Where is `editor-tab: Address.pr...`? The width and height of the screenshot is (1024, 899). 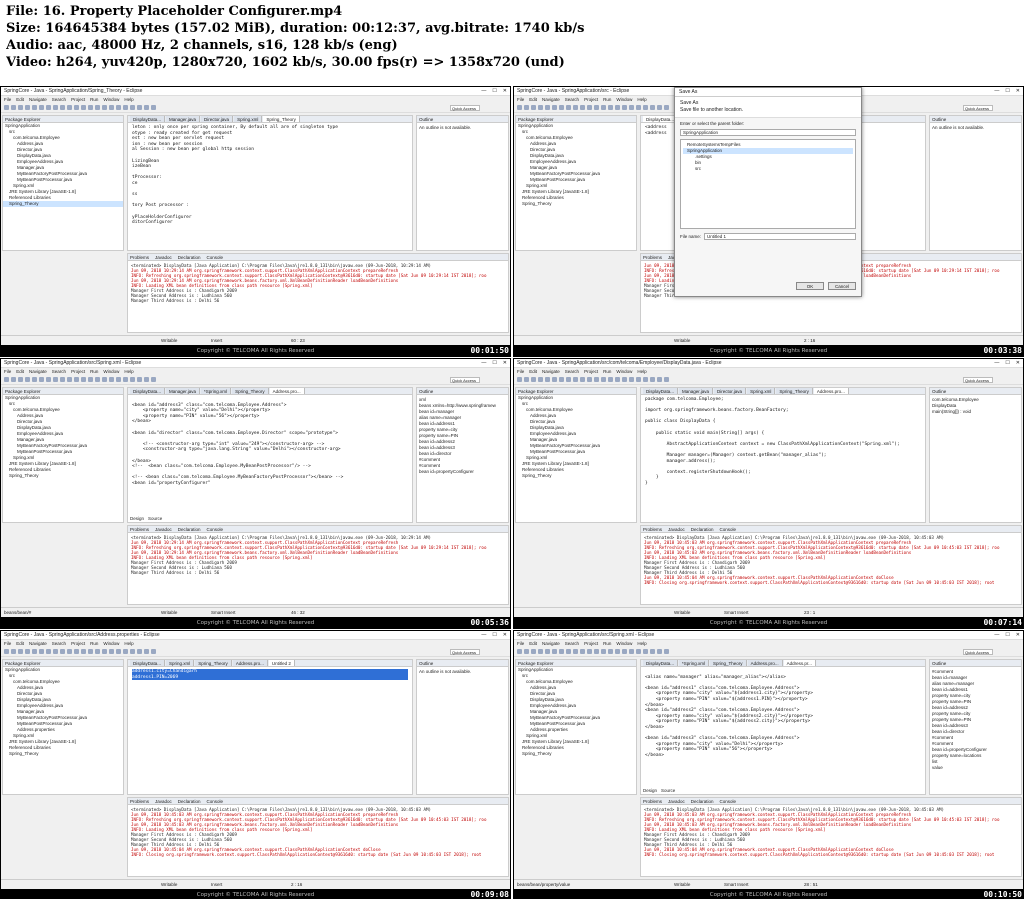
editor-tab: Address.pr... is located at coordinates (799, 663).